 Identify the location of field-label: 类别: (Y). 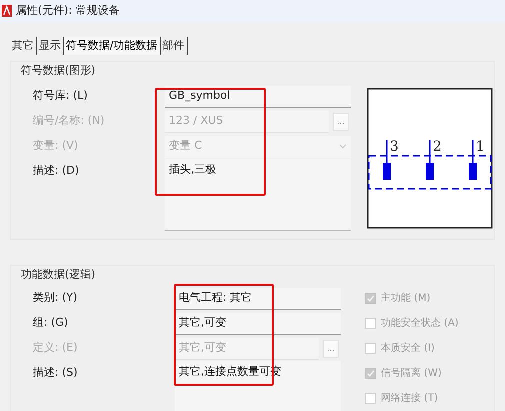
(56, 298).